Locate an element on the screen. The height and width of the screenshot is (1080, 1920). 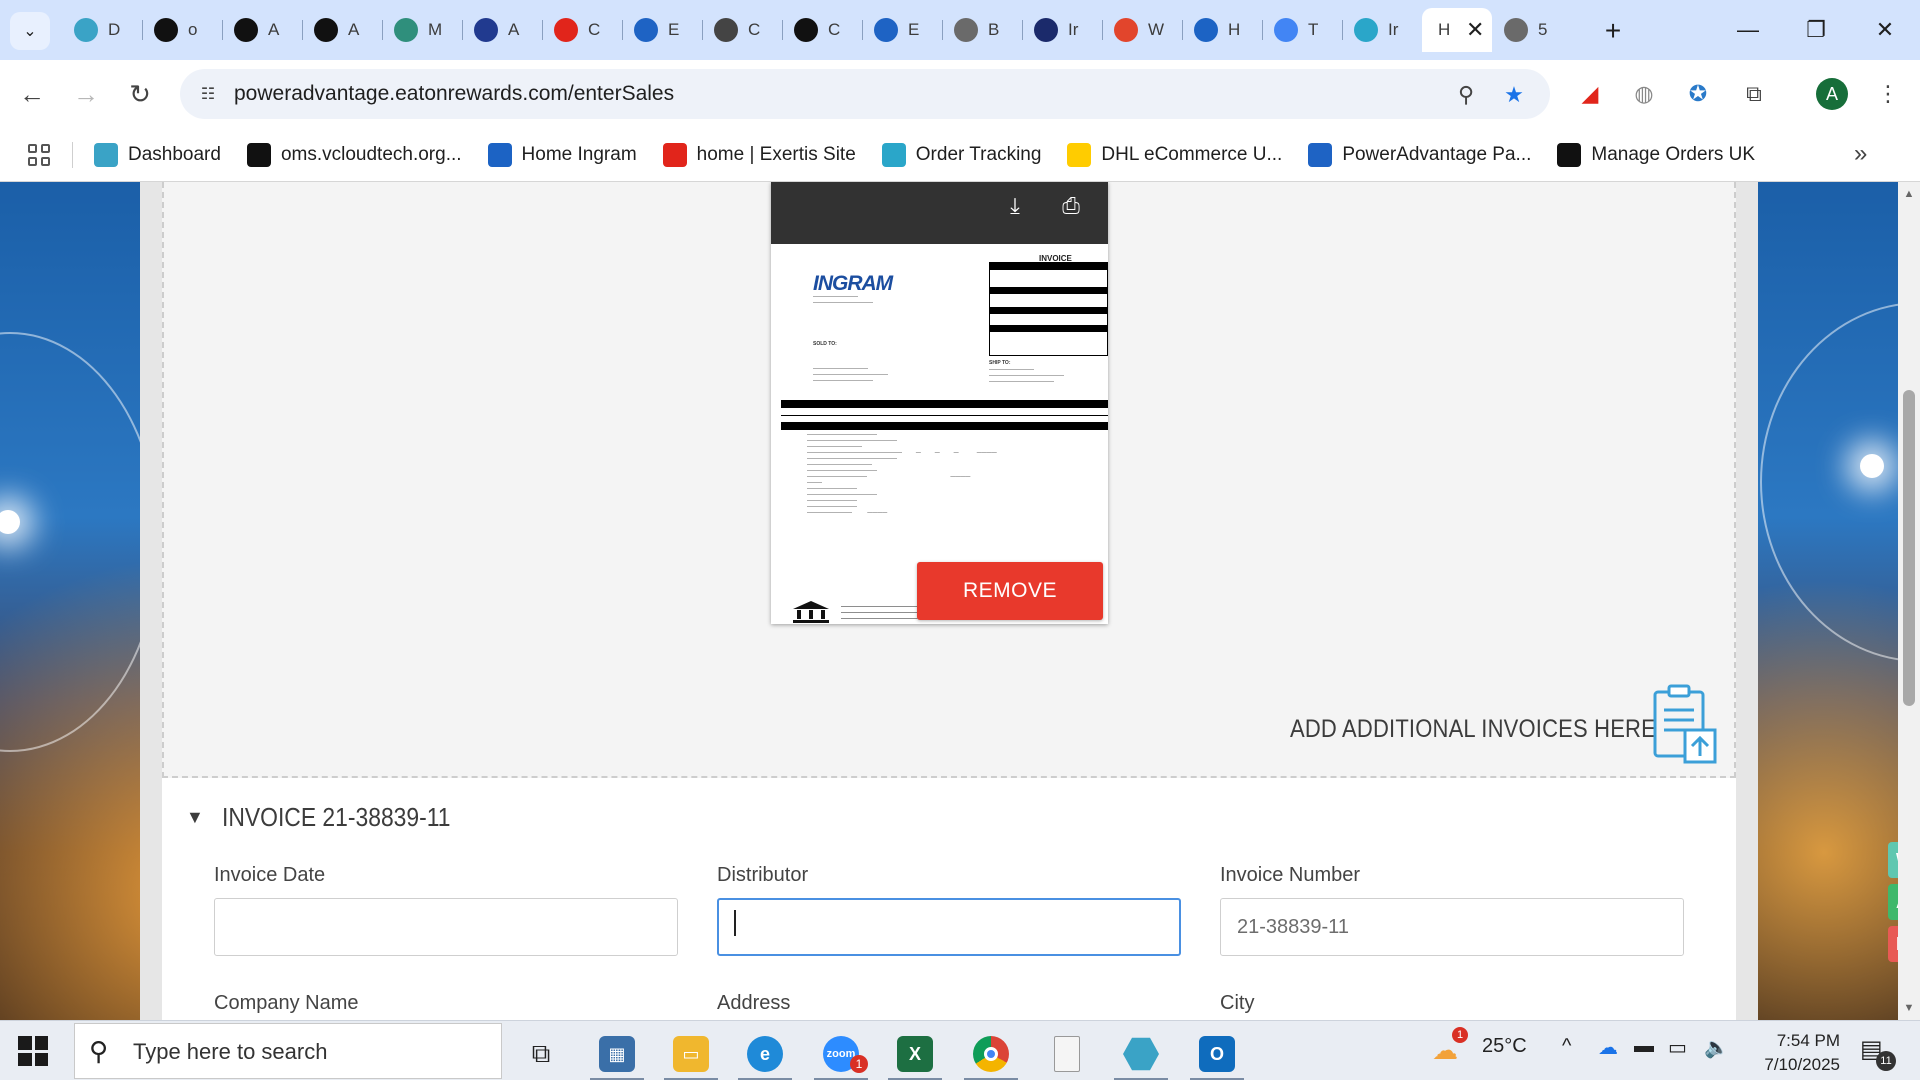
scroll-down-arrow: ▼ is located at coordinates (1909, 1008).